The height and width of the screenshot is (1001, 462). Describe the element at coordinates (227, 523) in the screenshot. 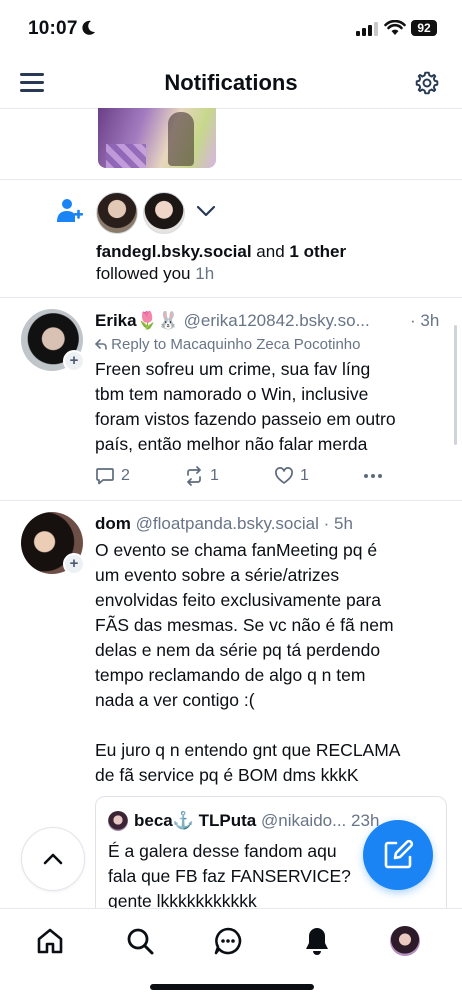

I see `handle: @floatpanda.bsky.social` at that location.